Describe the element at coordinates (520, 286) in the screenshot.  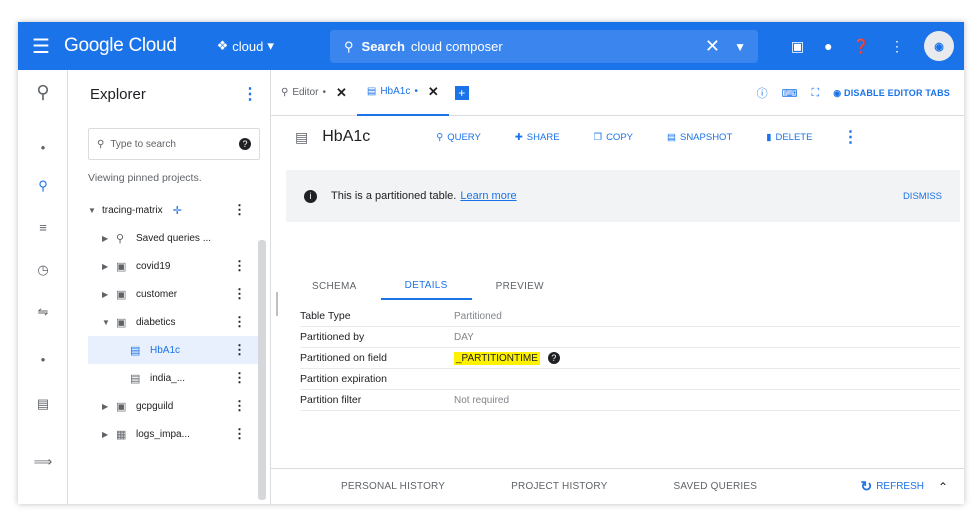
I see `tab-preview: PREVIEW` at that location.